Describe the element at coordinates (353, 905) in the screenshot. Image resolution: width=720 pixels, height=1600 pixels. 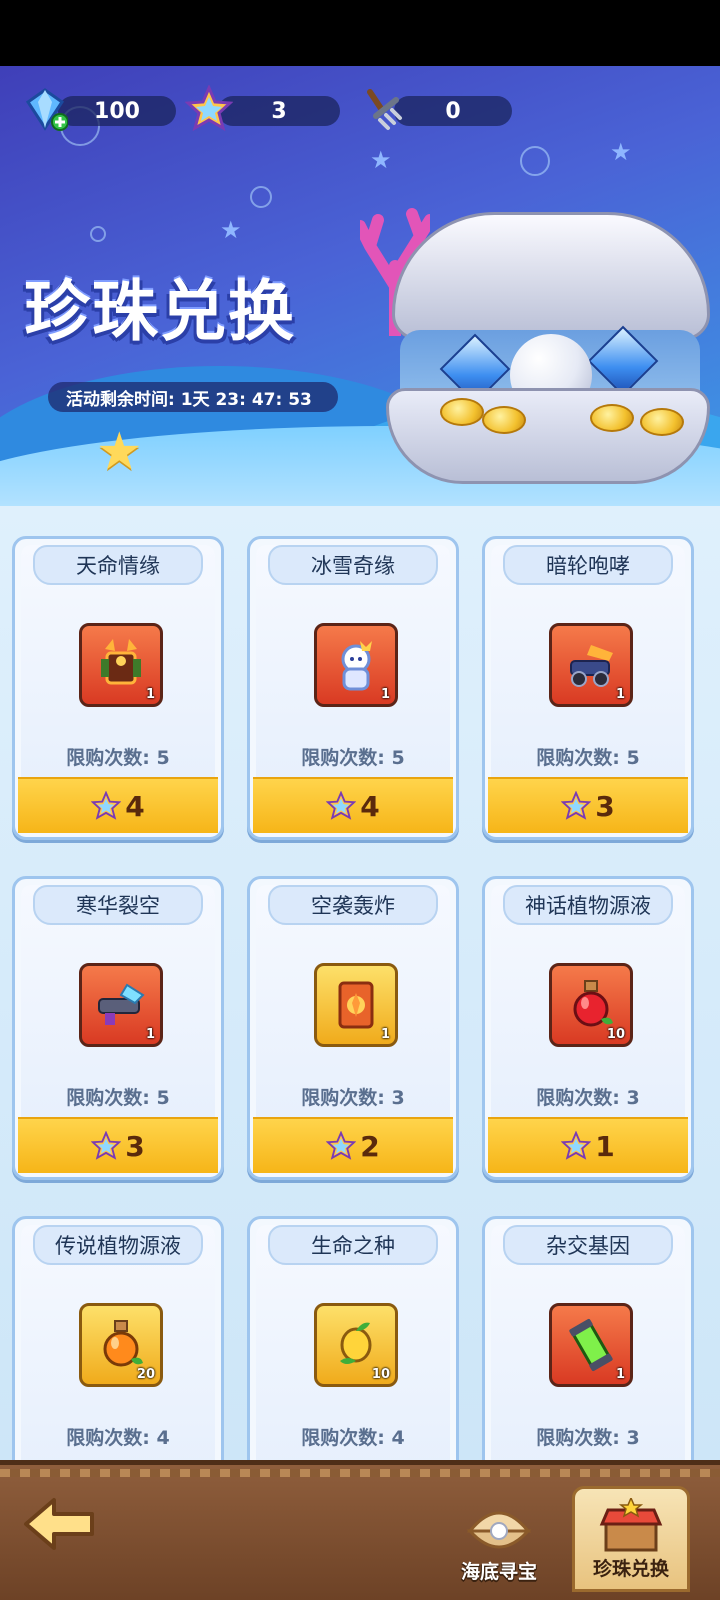
I see `card-title: 空袭轰炸` at that location.